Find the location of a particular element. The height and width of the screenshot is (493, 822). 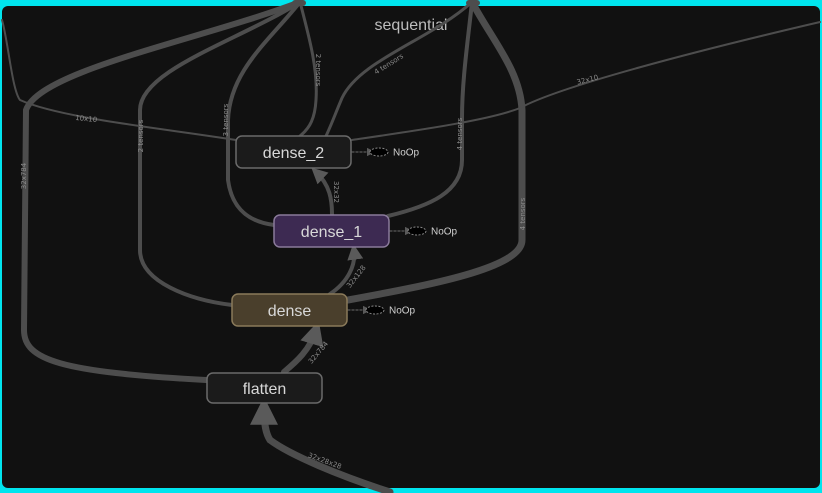

edge-input-flatten is located at coordinates (322, 444).